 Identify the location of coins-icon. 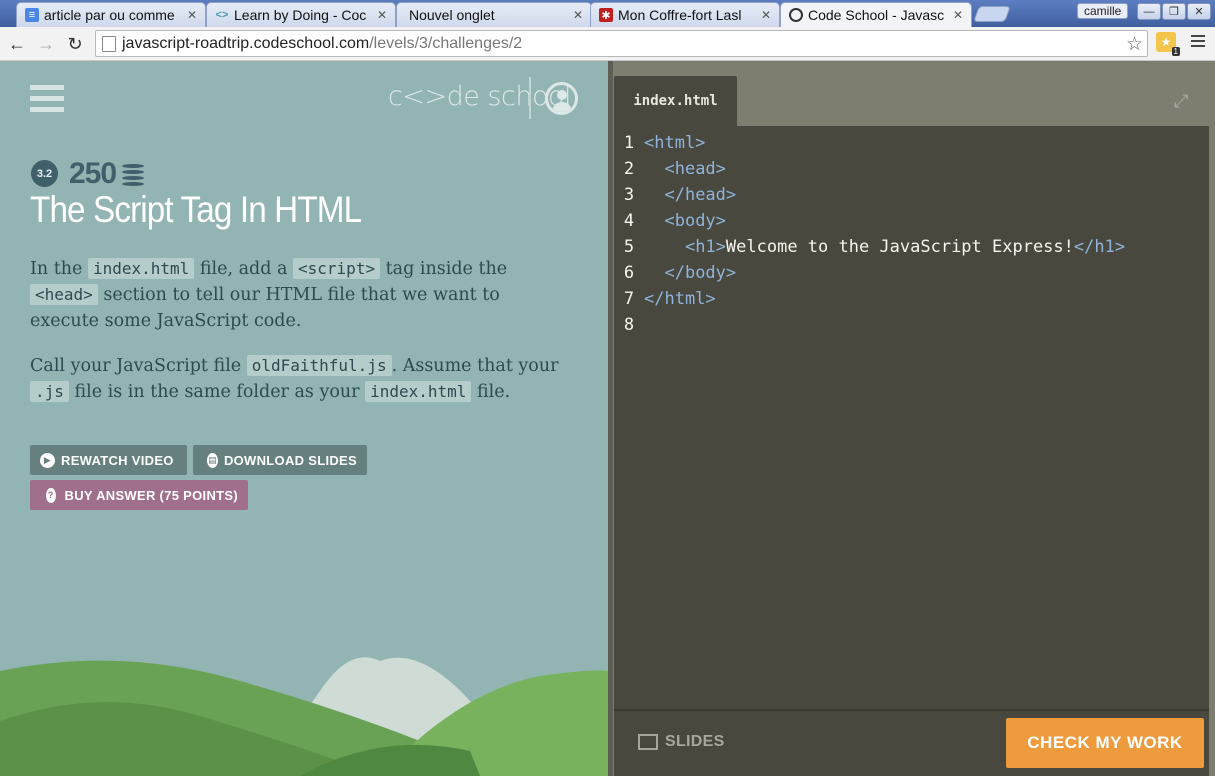
(134, 175).